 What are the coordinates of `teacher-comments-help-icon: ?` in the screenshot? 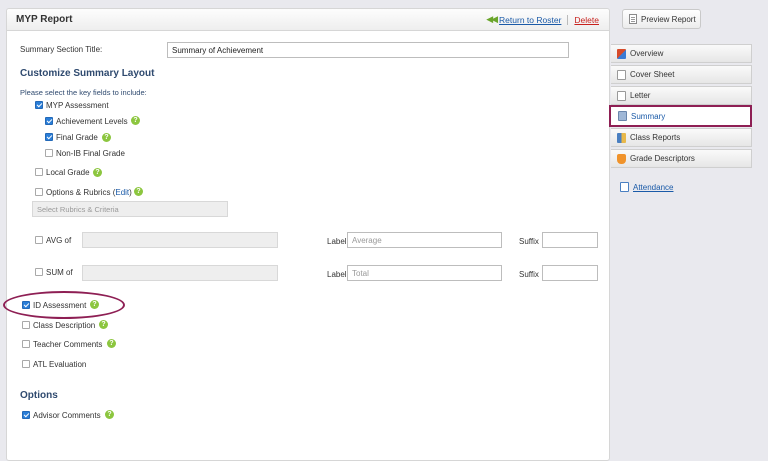 It's located at (111, 343).